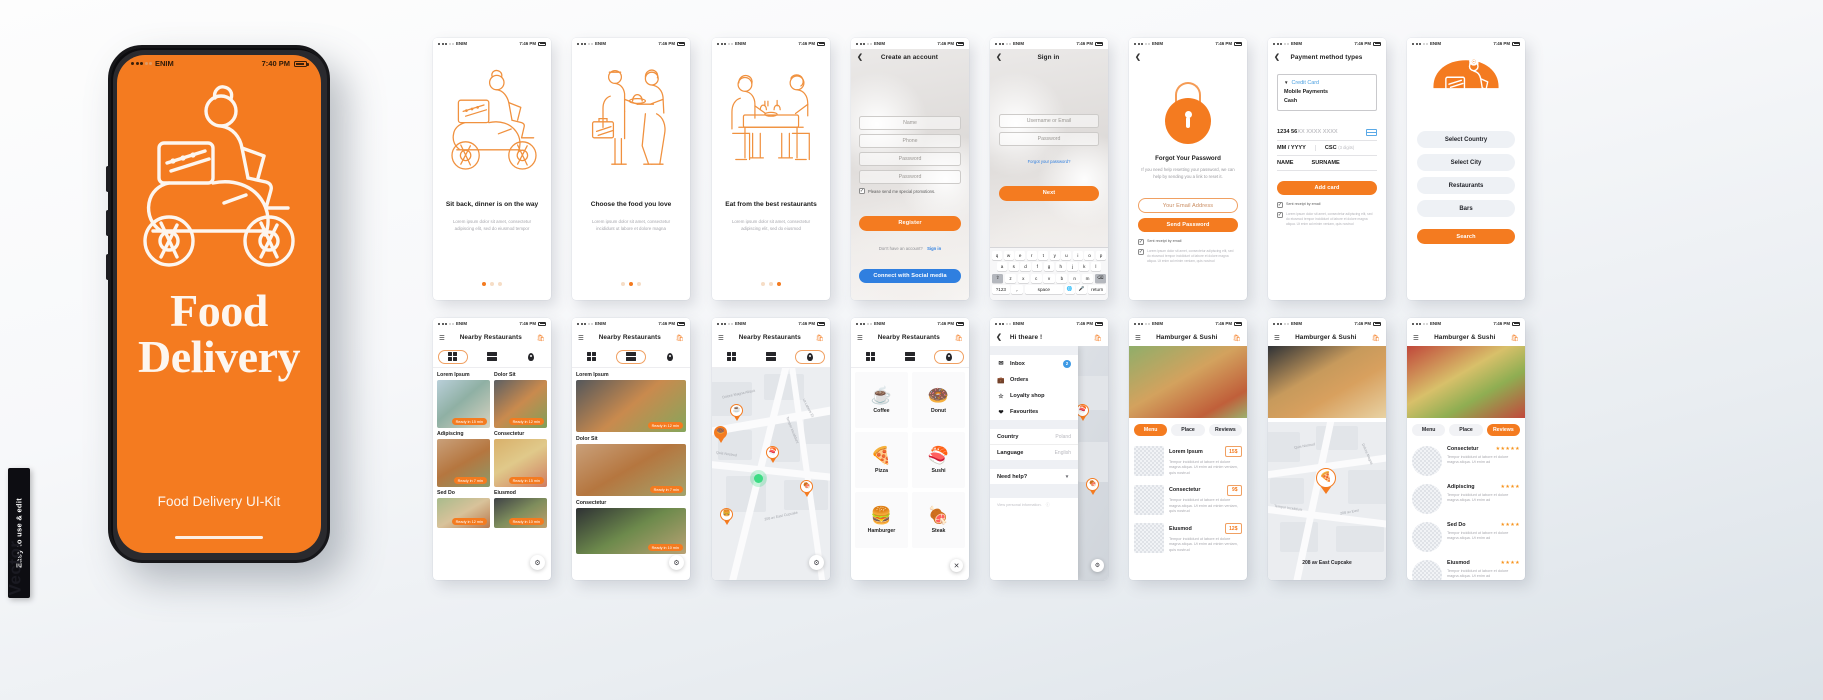 Image resolution: width=1823 pixels, height=700 pixels. What do you see at coordinates (910, 141) in the screenshot?
I see `phone-field: Phone` at bounding box center [910, 141].